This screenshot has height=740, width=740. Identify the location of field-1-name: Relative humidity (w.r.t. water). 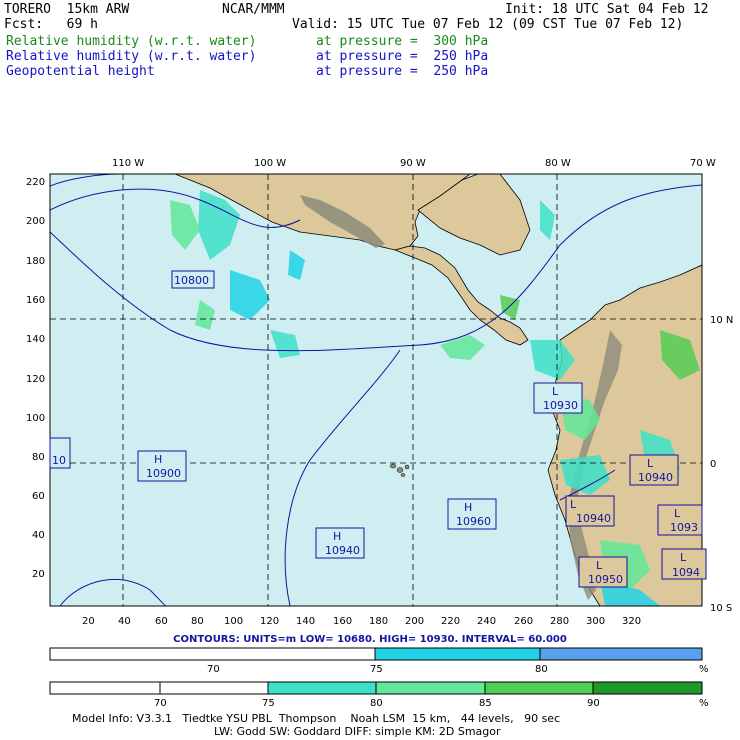
(131, 41).